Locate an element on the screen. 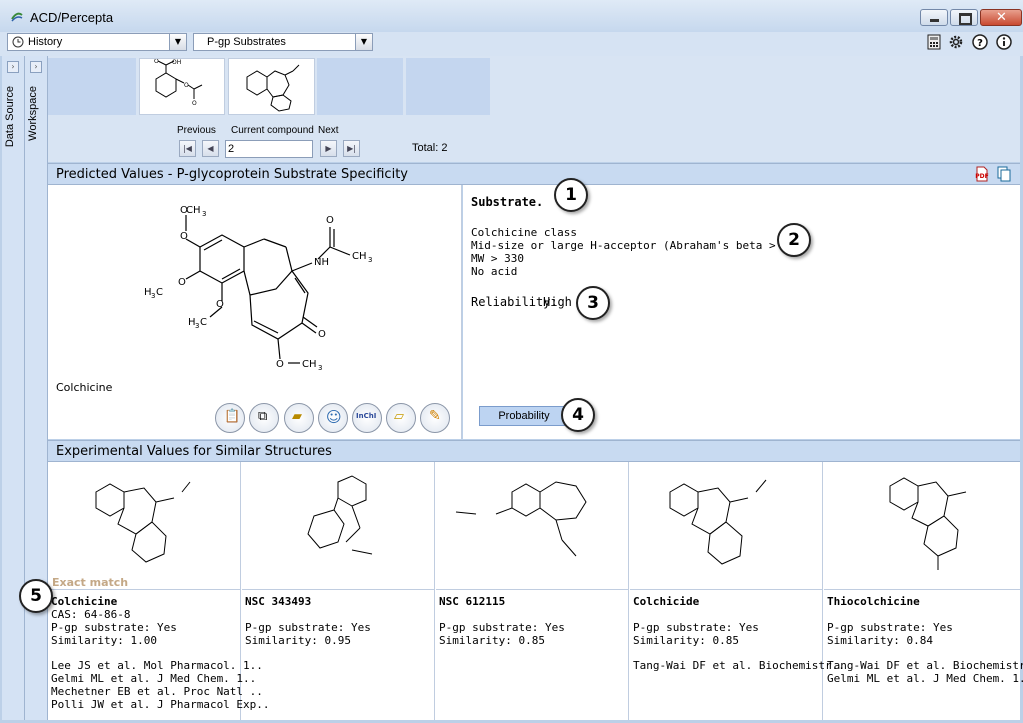 The height and width of the screenshot is (723, 1023). similar-compound-name: Thiocolchicine is located at coordinates (873, 601).